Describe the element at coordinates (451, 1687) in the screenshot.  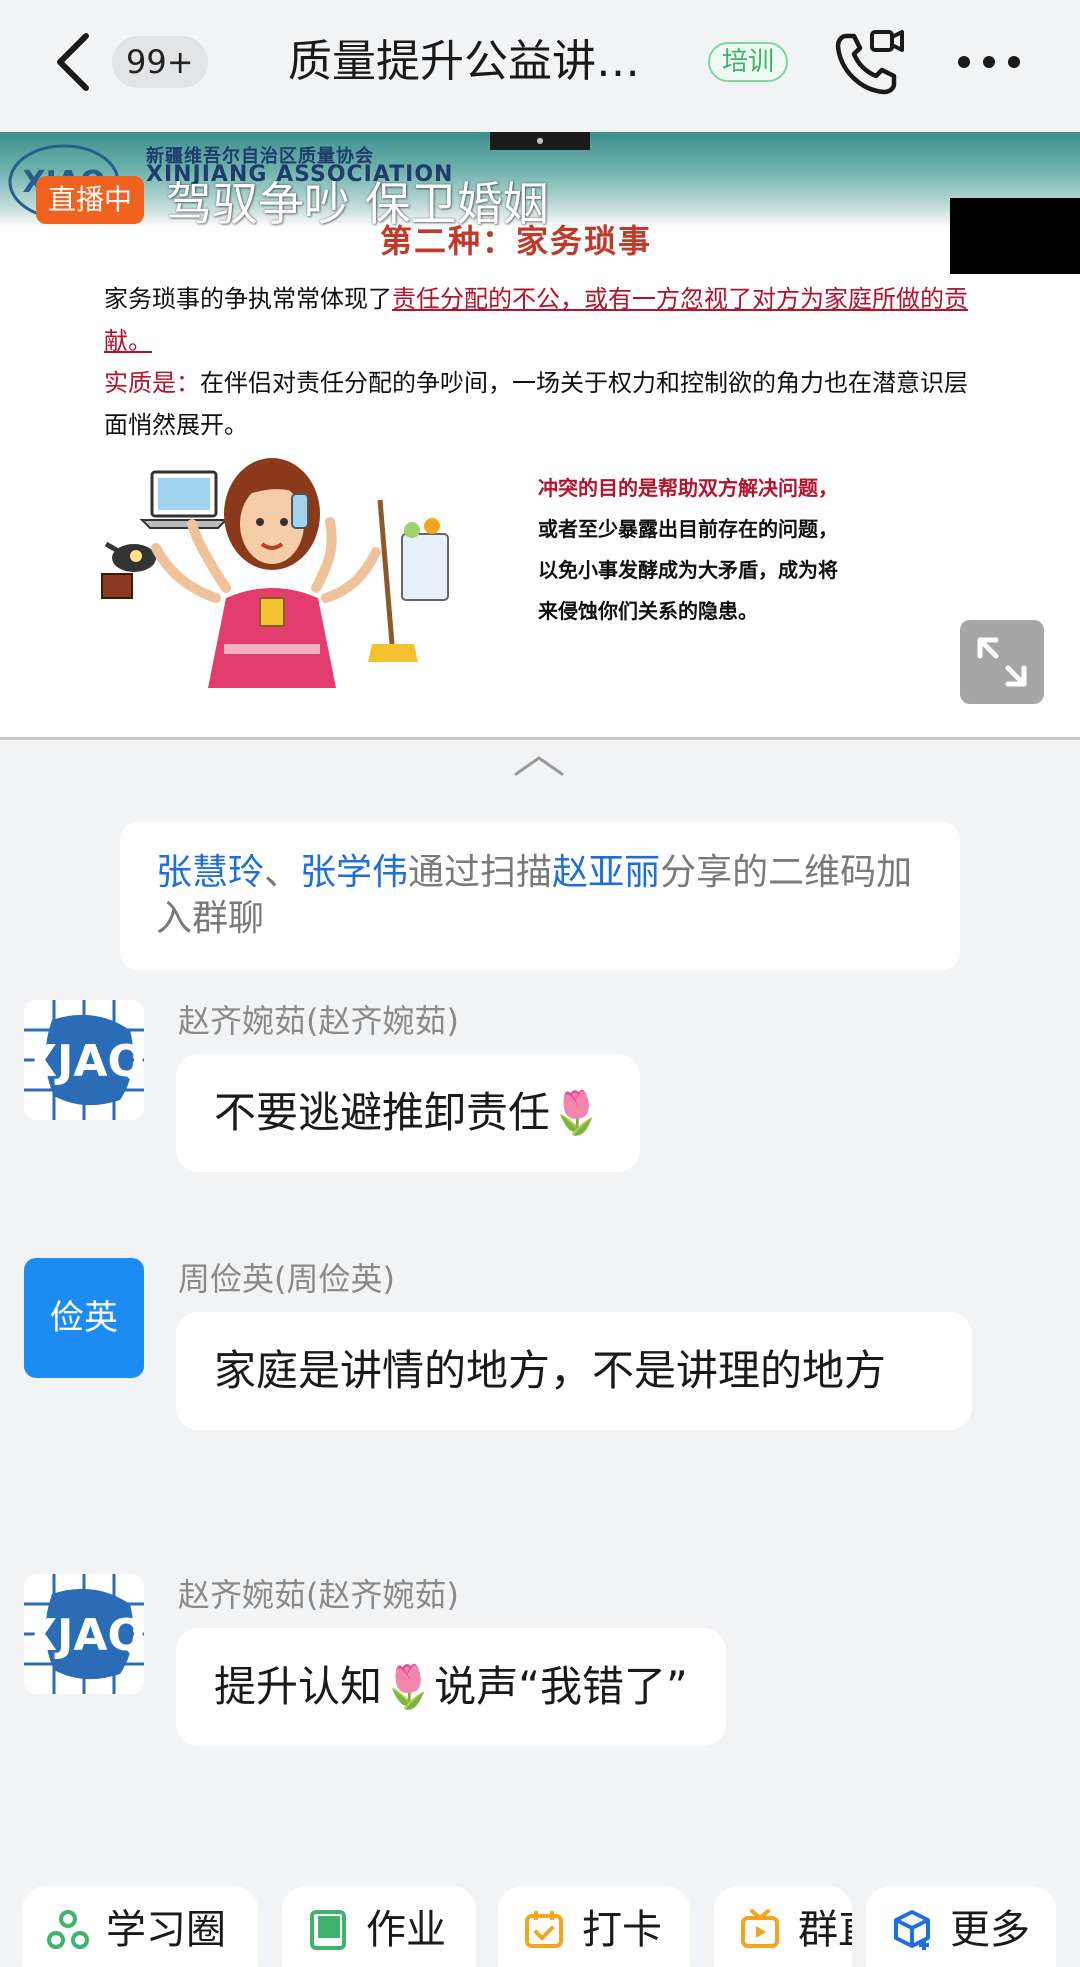
I see `message-bubble: 提升认知🌷说声“我错了”` at that location.